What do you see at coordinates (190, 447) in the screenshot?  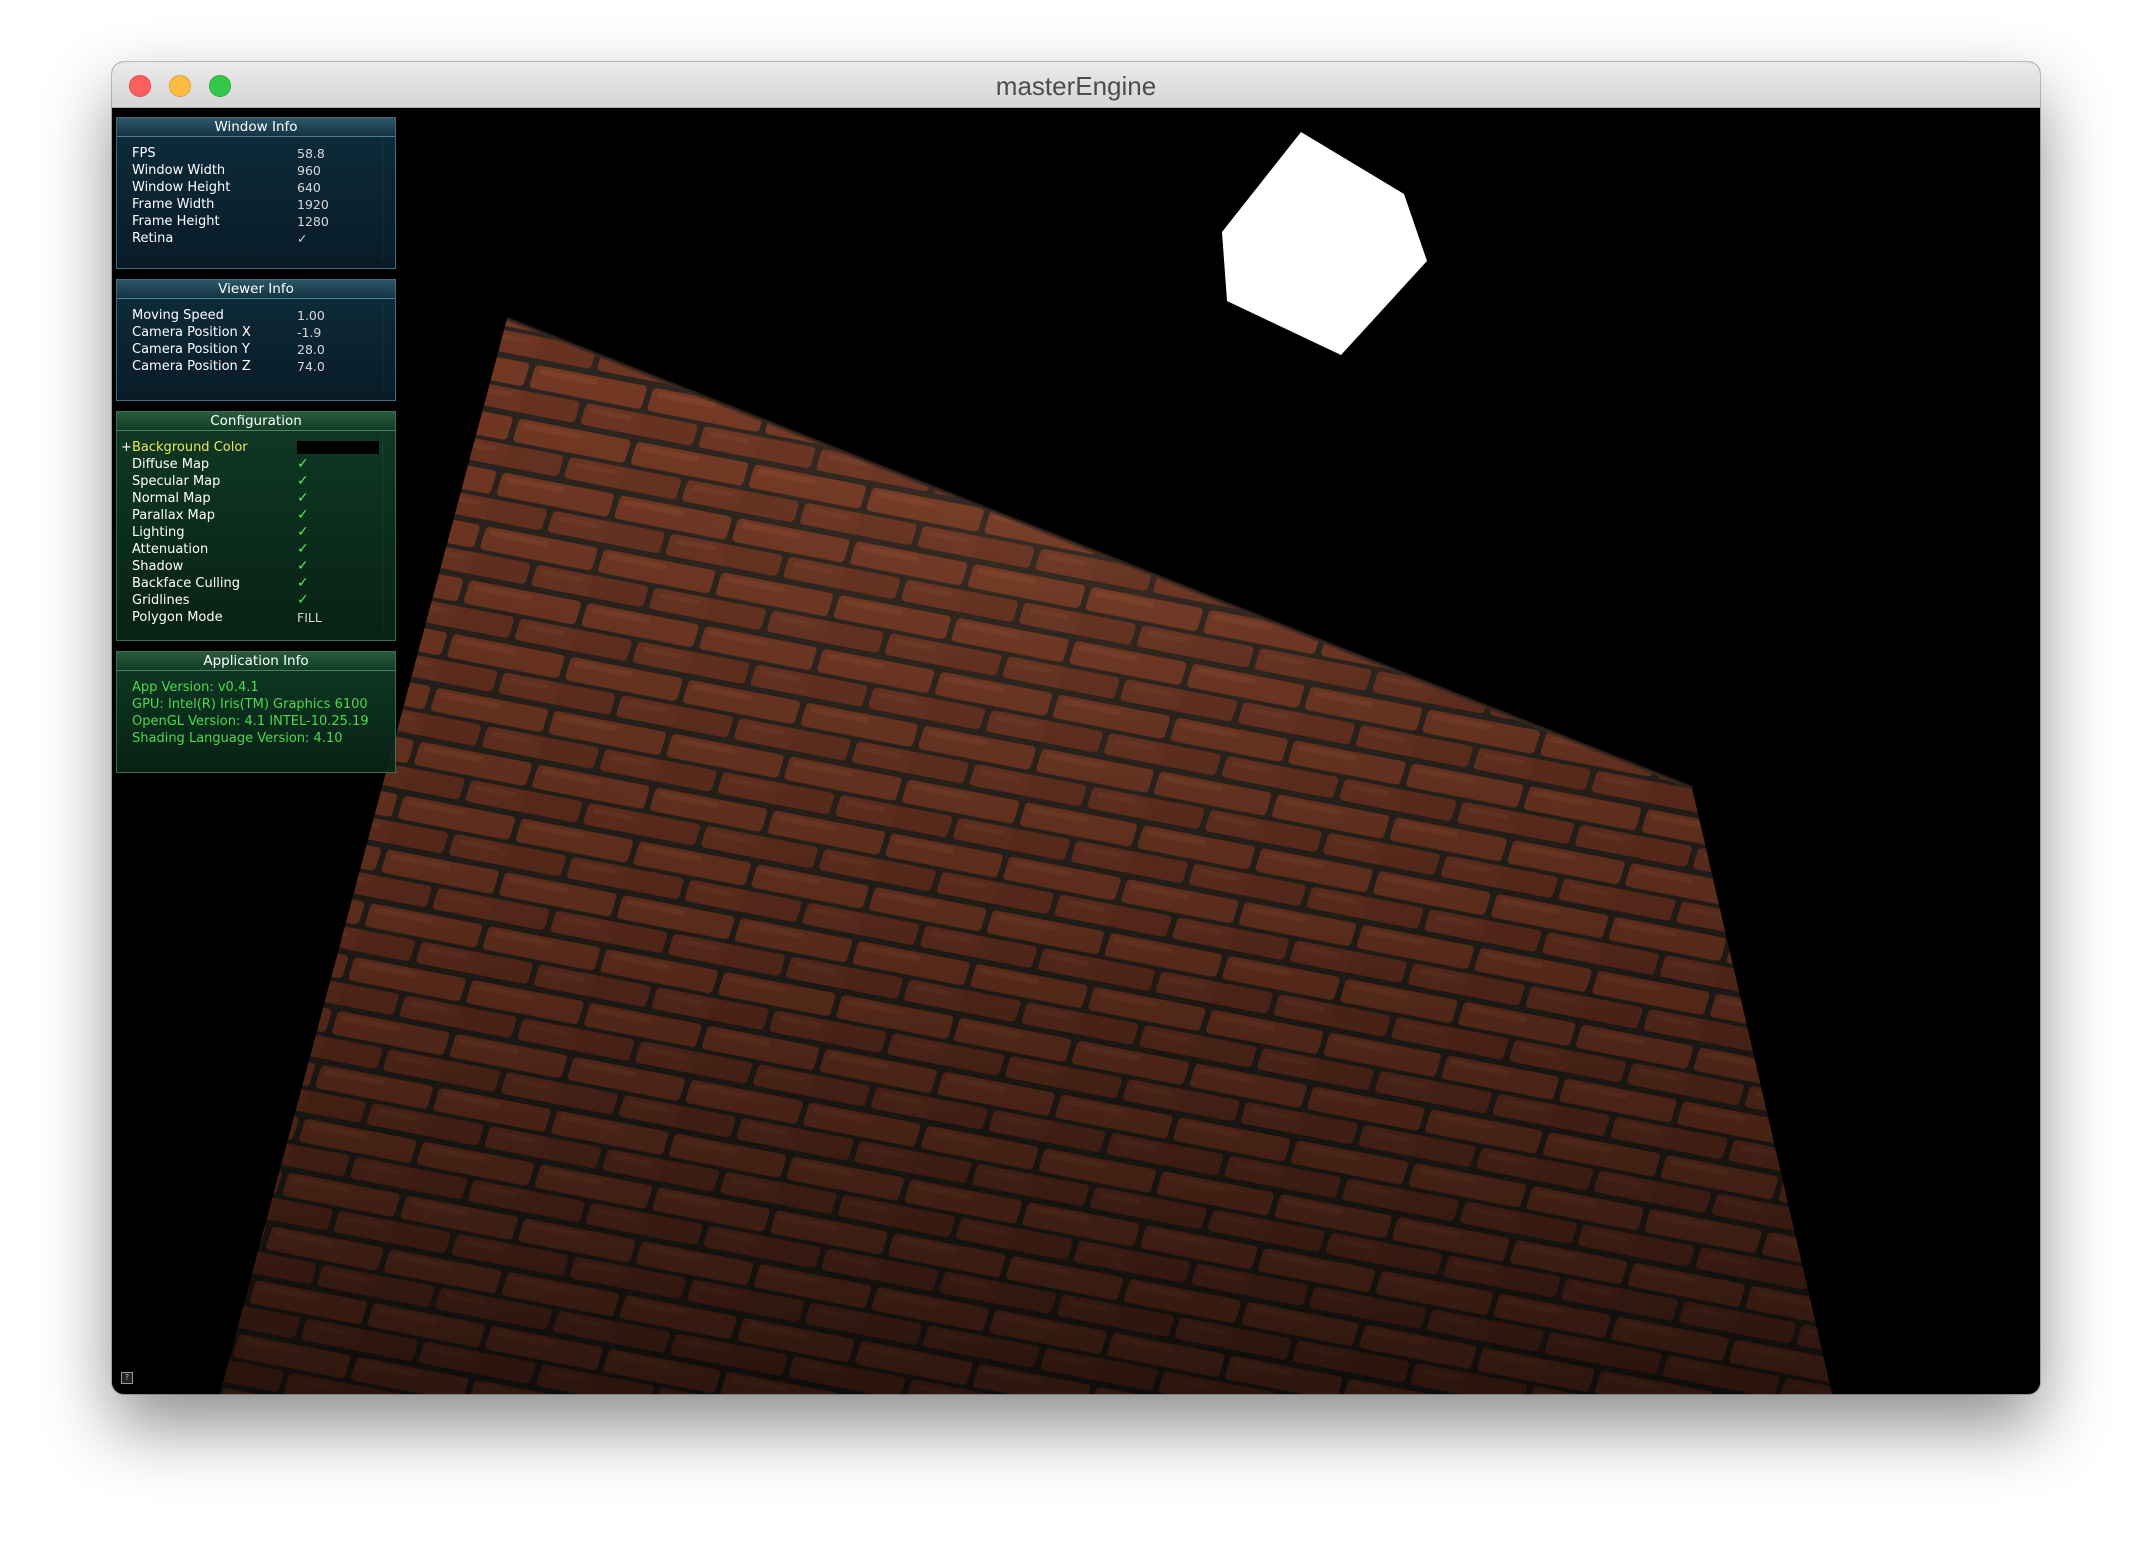 I see `row-label: Background Color` at bounding box center [190, 447].